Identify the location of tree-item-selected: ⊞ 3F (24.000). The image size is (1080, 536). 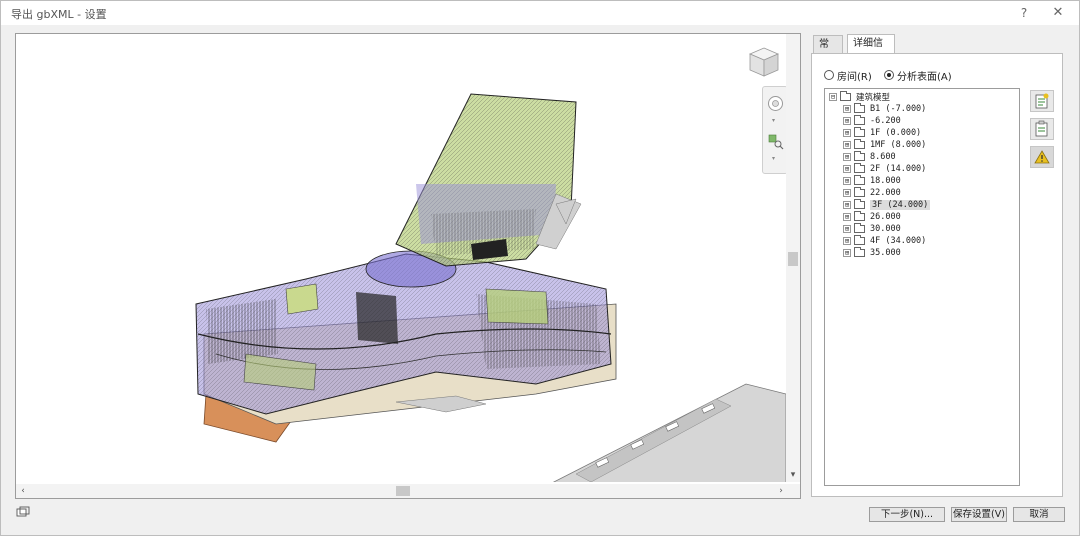
(887, 205).